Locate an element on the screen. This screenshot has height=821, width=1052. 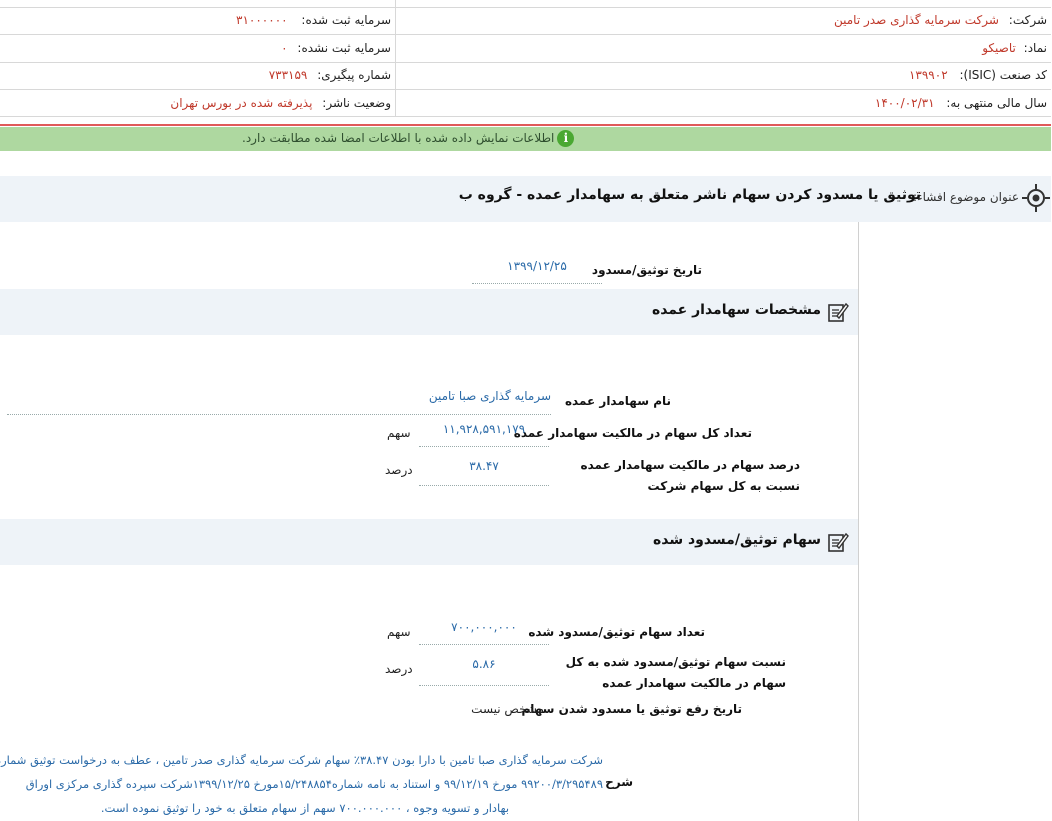
pledge-date-value: ۱۳۹۹/۱۲/۲۵ is located at coordinates (538, 271).